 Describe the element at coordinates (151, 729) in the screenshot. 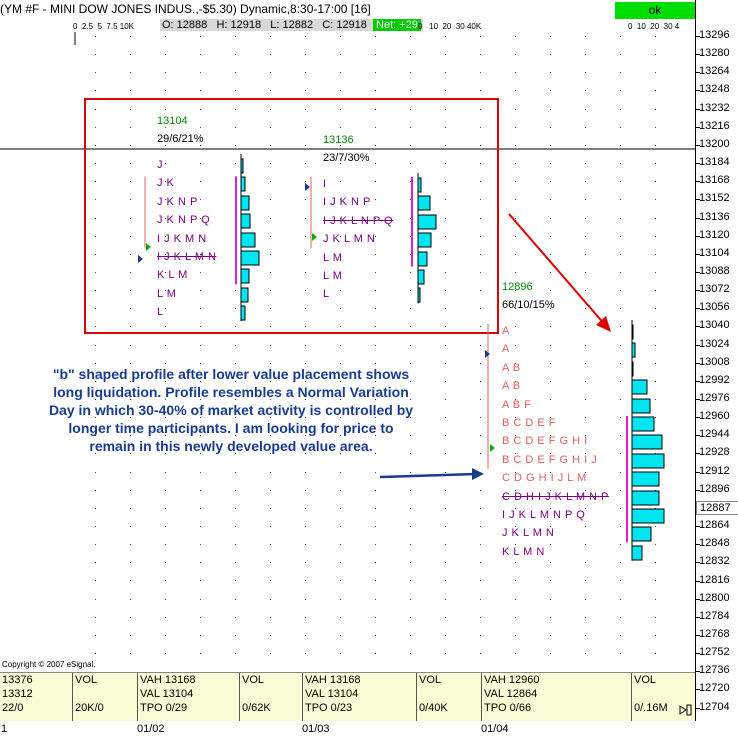

I see `date-label: 01/02` at that location.